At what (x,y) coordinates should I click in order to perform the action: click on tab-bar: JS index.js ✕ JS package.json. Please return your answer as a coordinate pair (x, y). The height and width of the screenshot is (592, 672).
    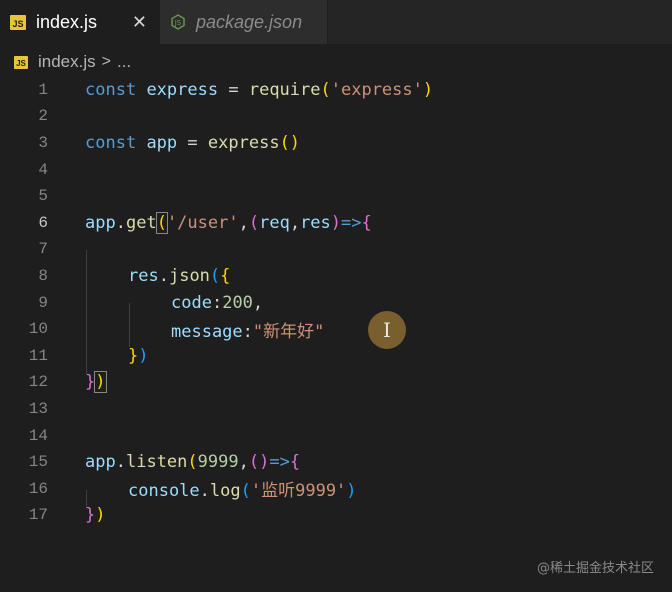
    Looking at the image, I should click on (336, 22).